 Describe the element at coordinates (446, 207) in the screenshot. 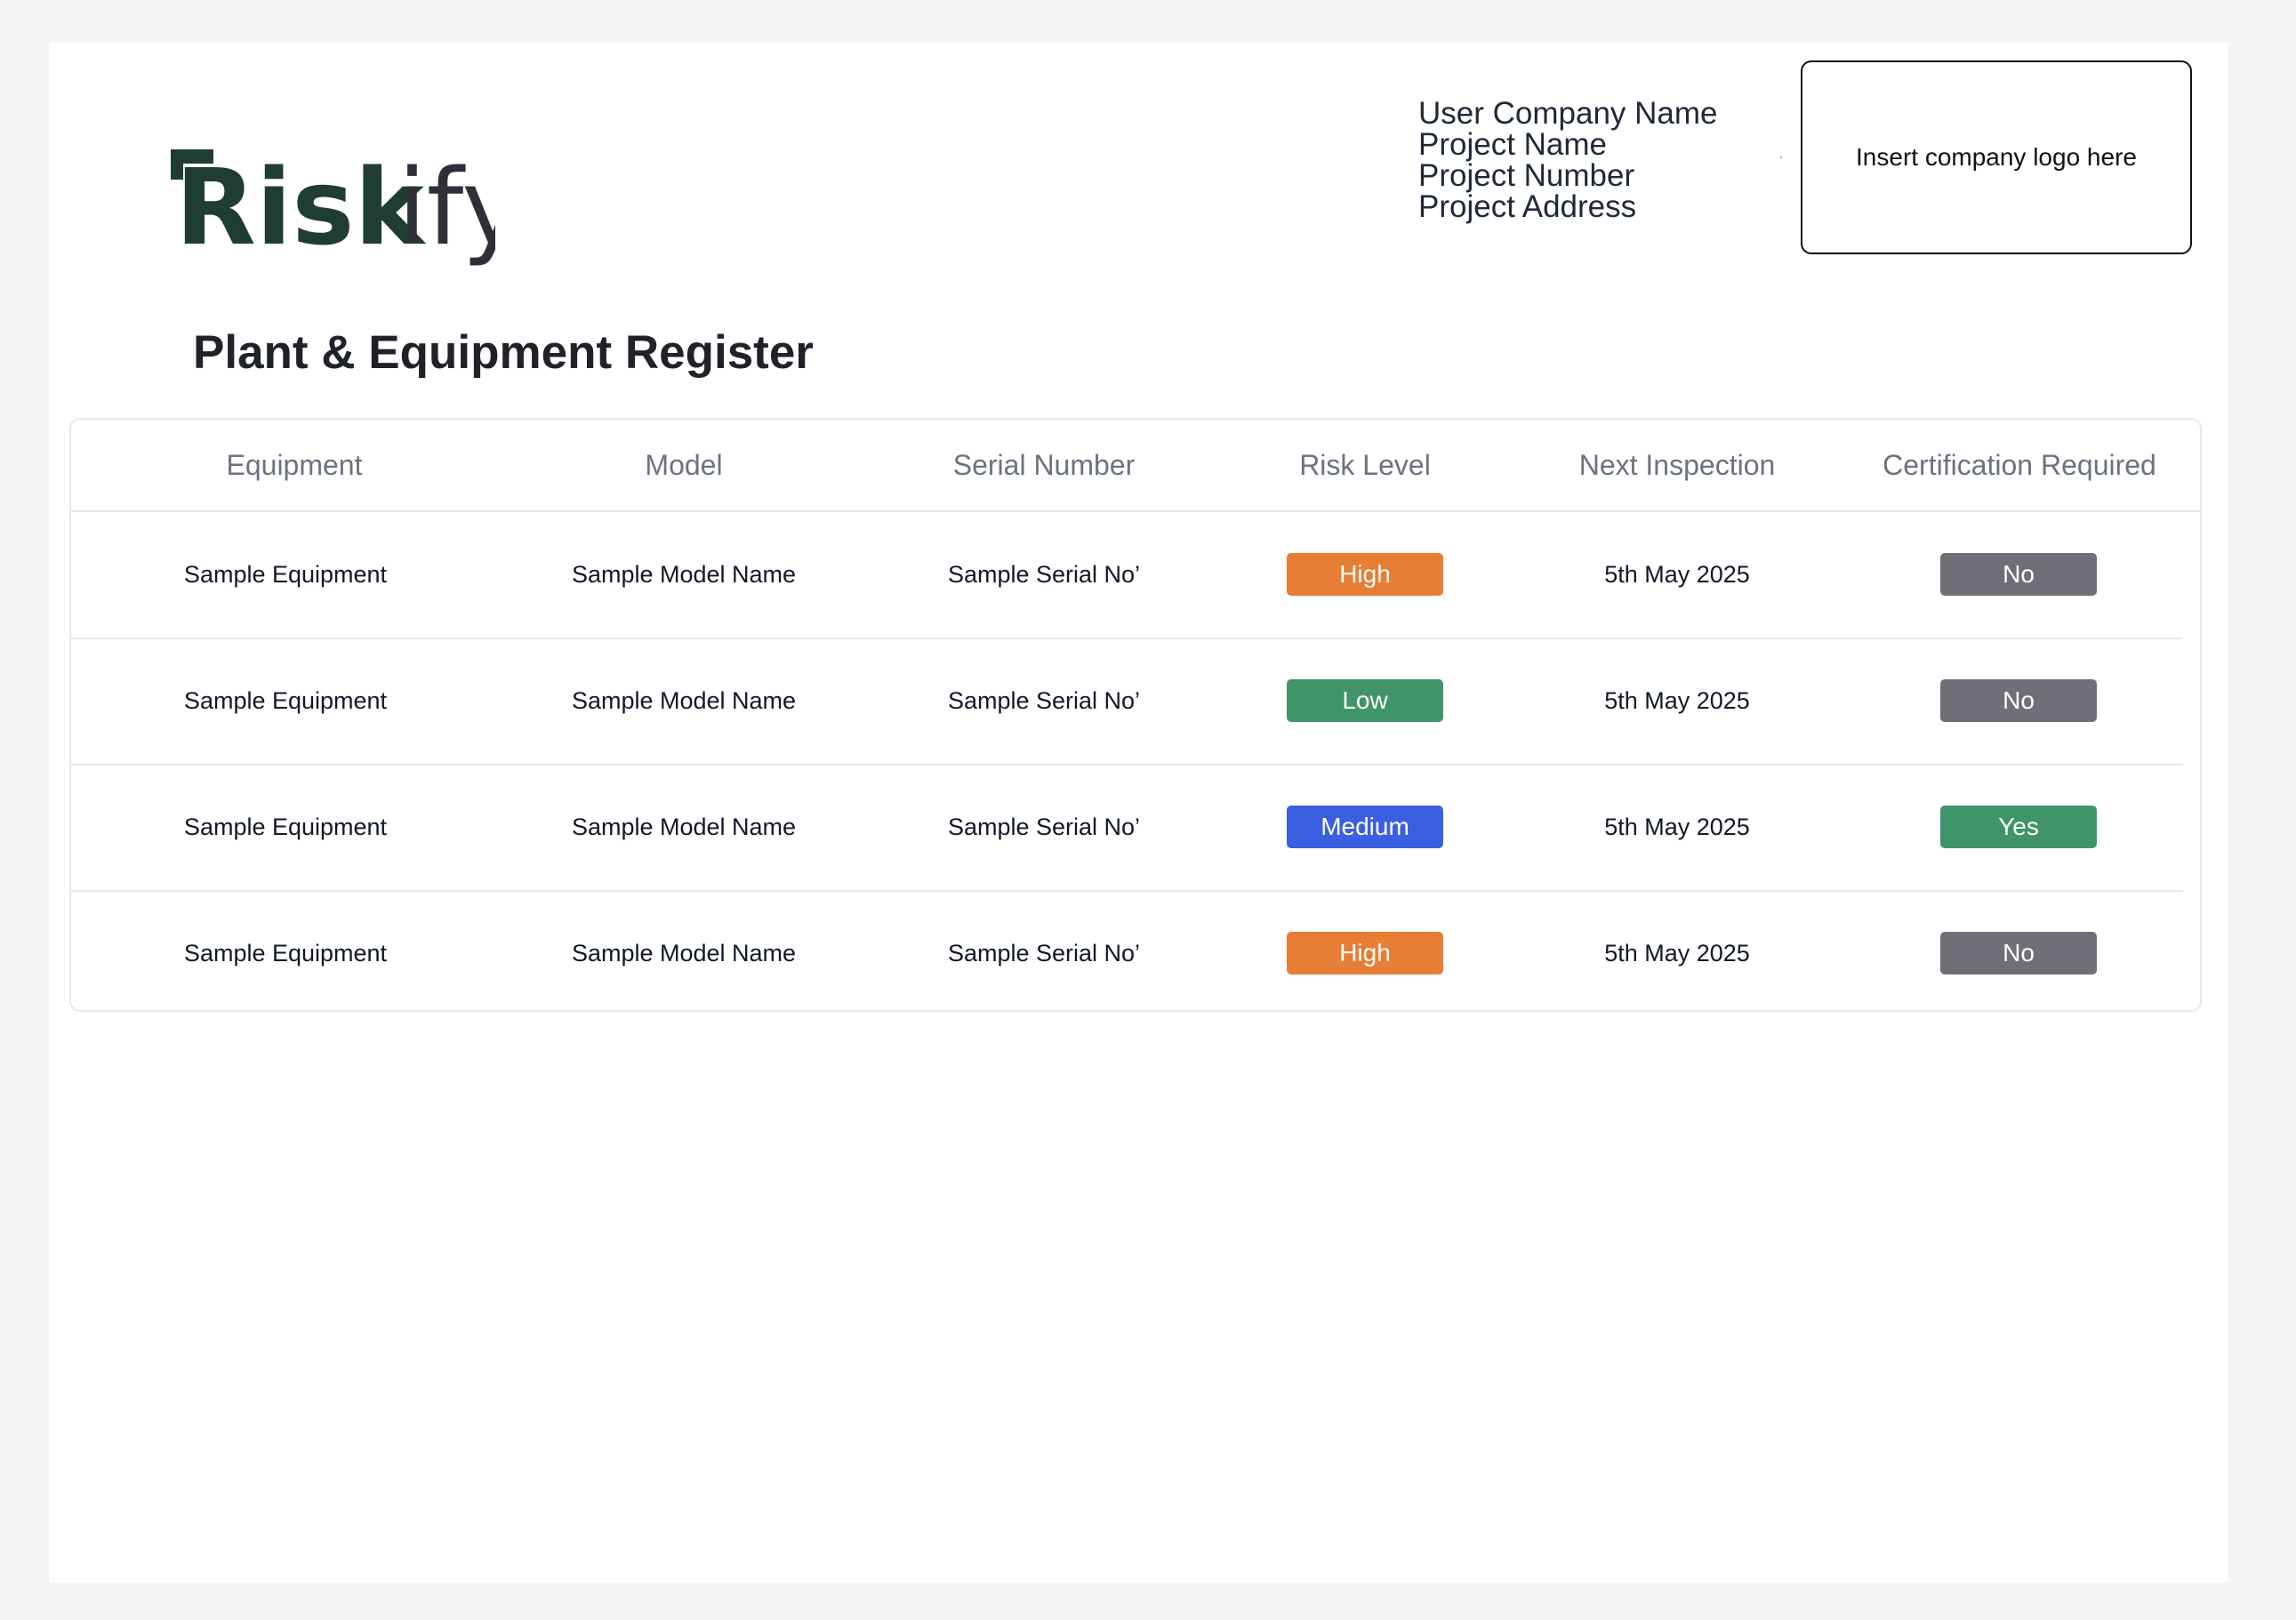

I see `svg-text: ify` at that location.